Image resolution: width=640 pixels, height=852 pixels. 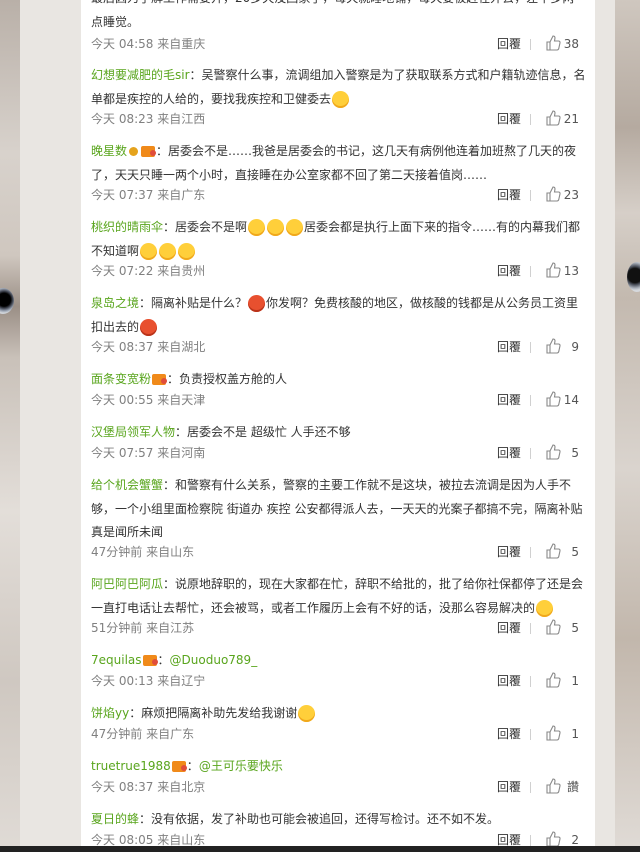 What do you see at coordinates (571, 44) in the screenshot?
I see `like-count: 38` at bounding box center [571, 44].